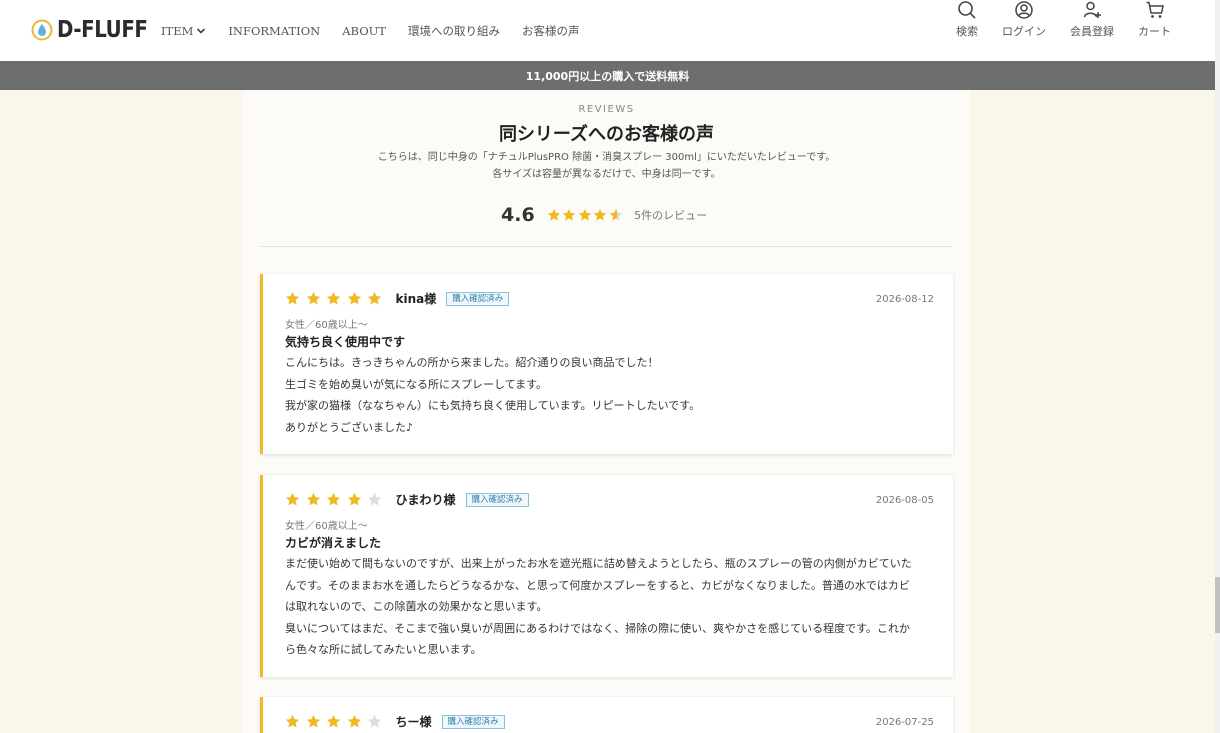 This screenshot has width=1220, height=733. I want to click on user-circle-icon, so click(1024, 10).